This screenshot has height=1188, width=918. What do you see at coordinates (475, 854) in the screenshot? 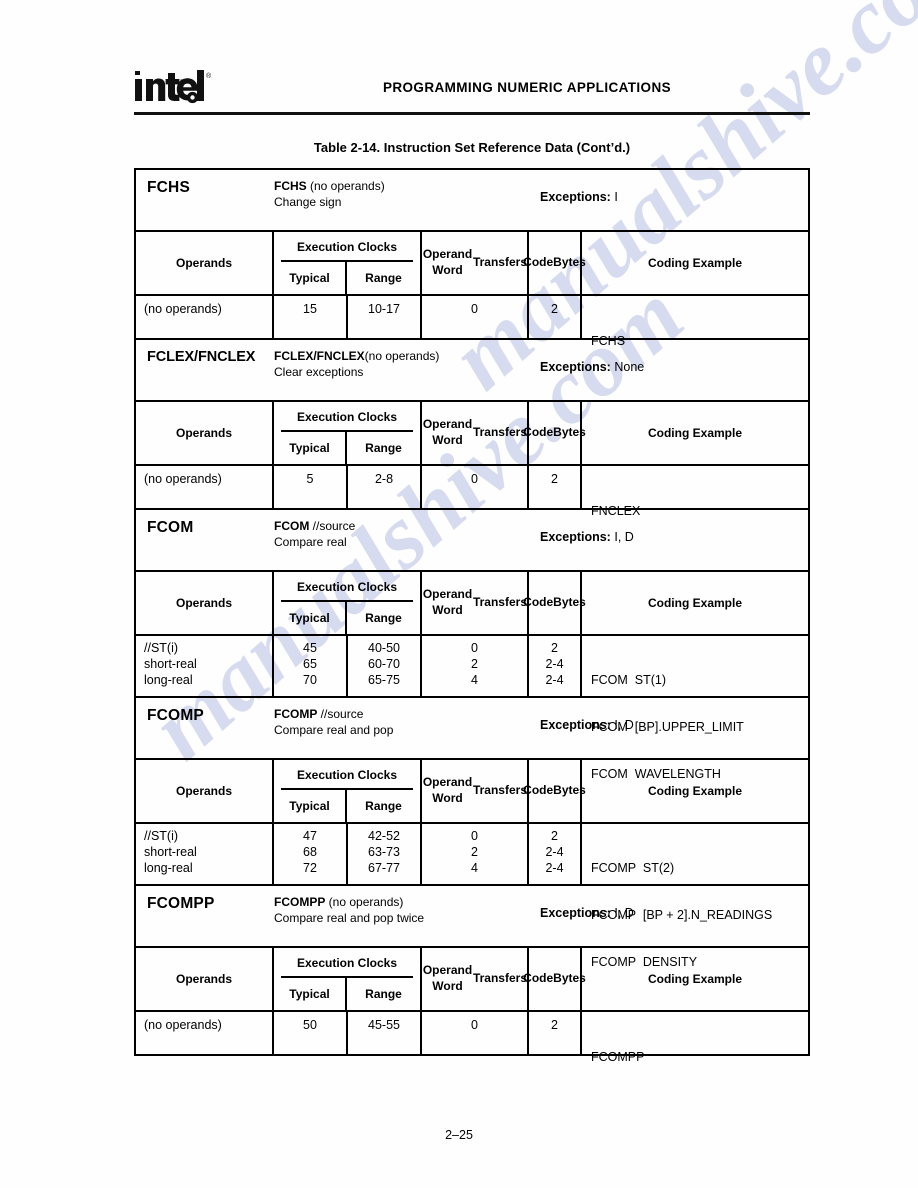
I see `cell-transfers: 0 2 4` at bounding box center [475, 854].